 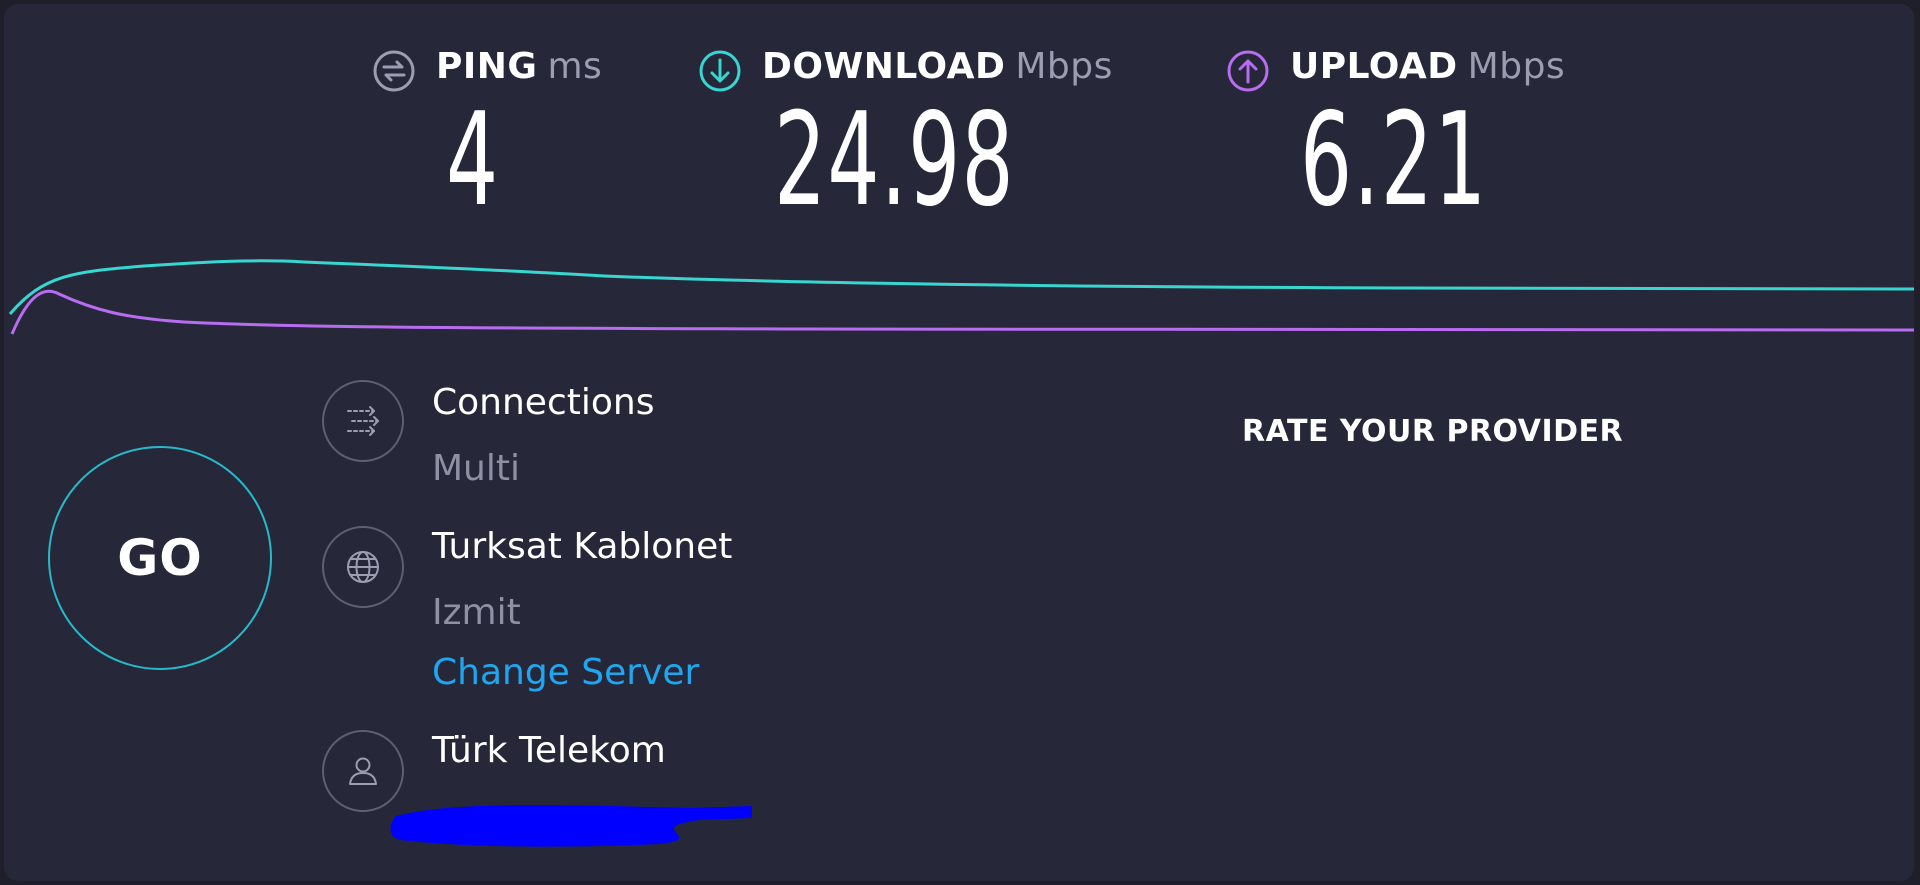 I want to click on connections-title: Connections, so click(x=543, y=402).